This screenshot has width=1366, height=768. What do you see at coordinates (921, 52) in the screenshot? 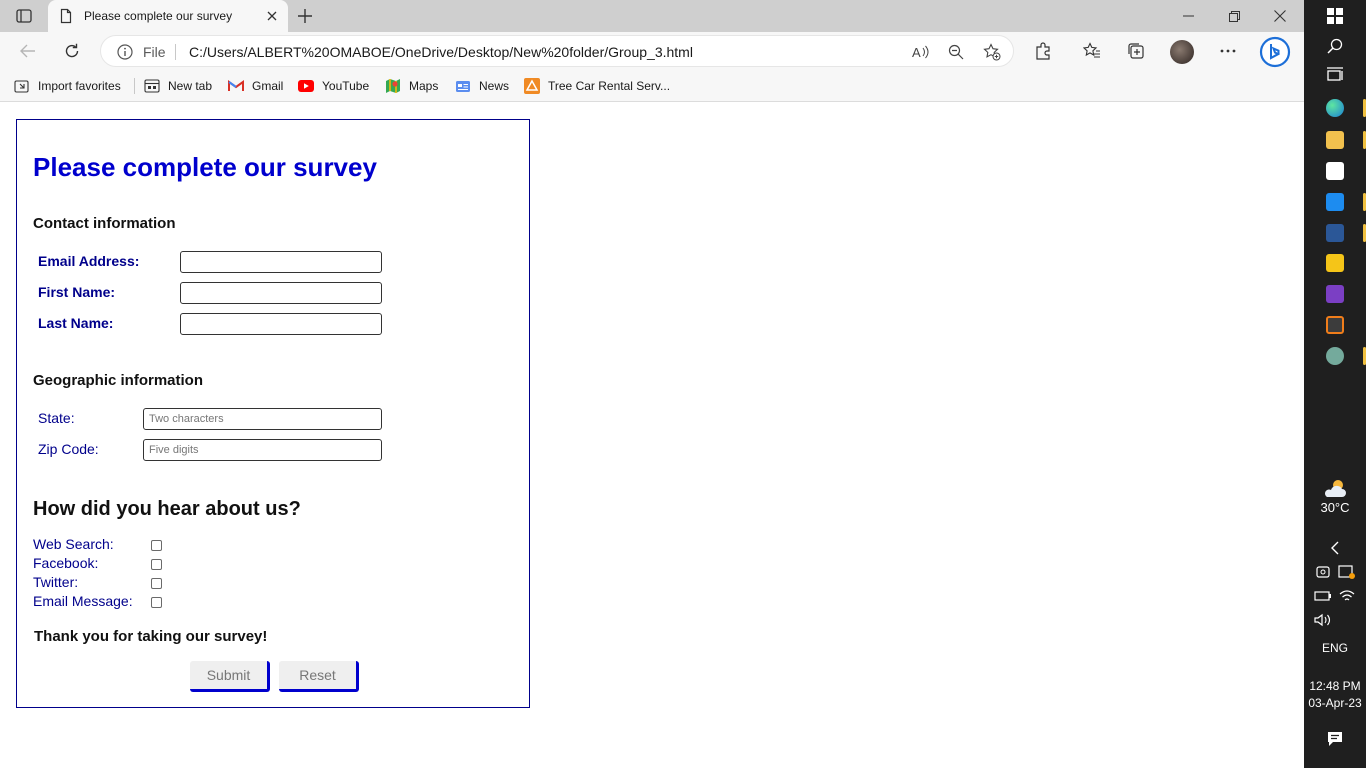
I see `read-aloud-icon: A` at bounding box center [921, 52].